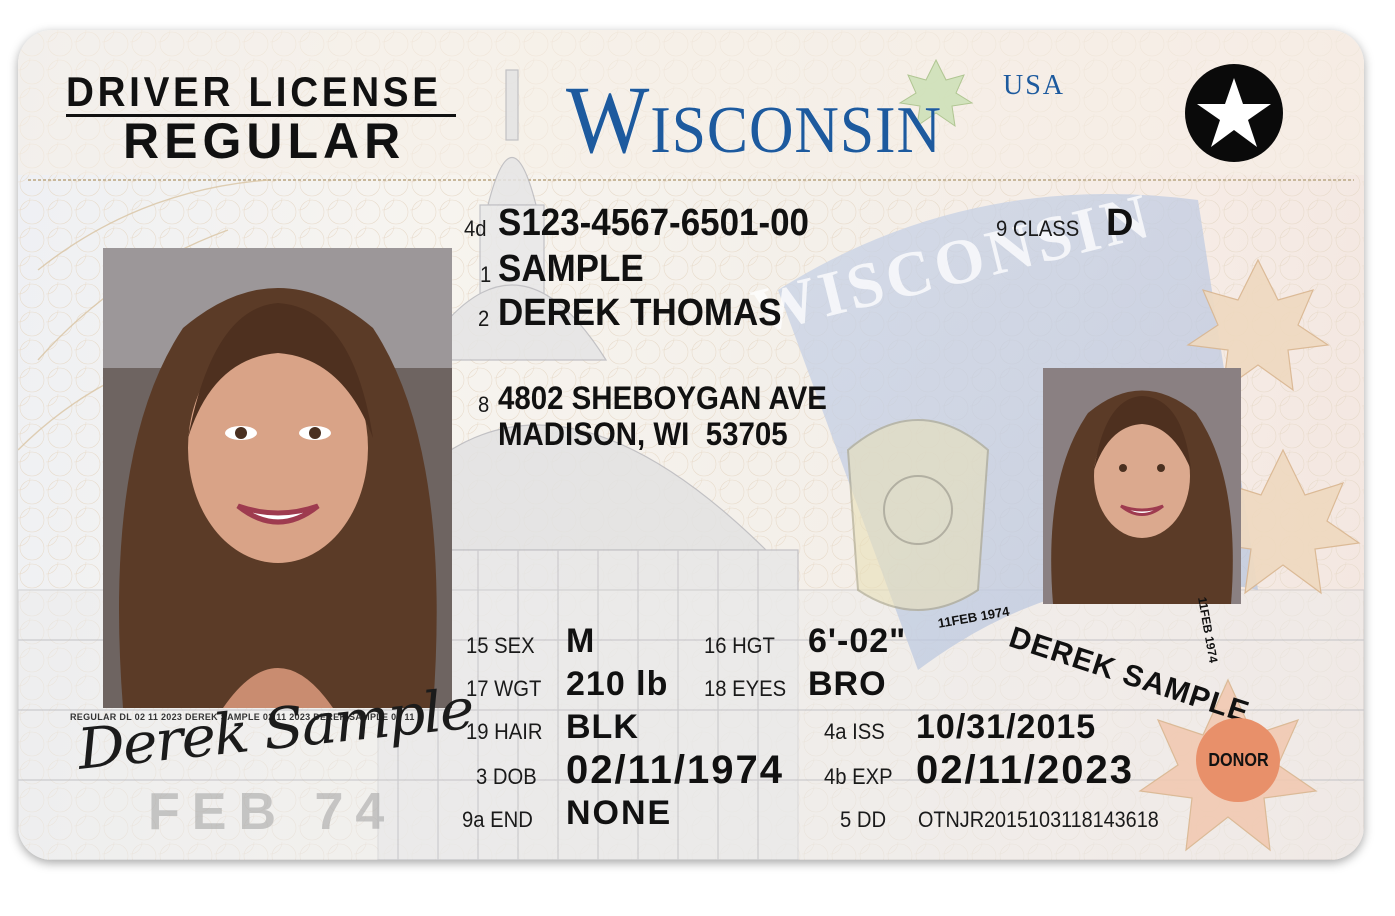  What do you see at coordinates (1006, 727) in the screenshot?
I see `issue-date: 10/31/2015` at bounding box center [1006, 727].